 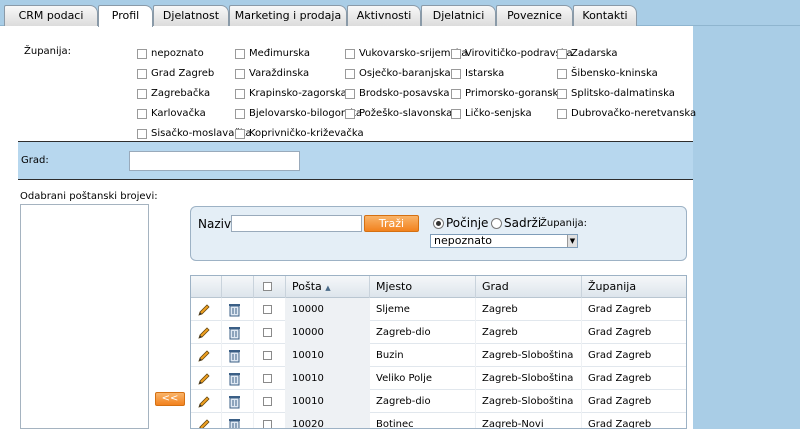 What do you see at coordinates (384, 15) in the screenshot?
I see `tab-aktivnosti: Aktivnosti` at bounding box center [384, 15].